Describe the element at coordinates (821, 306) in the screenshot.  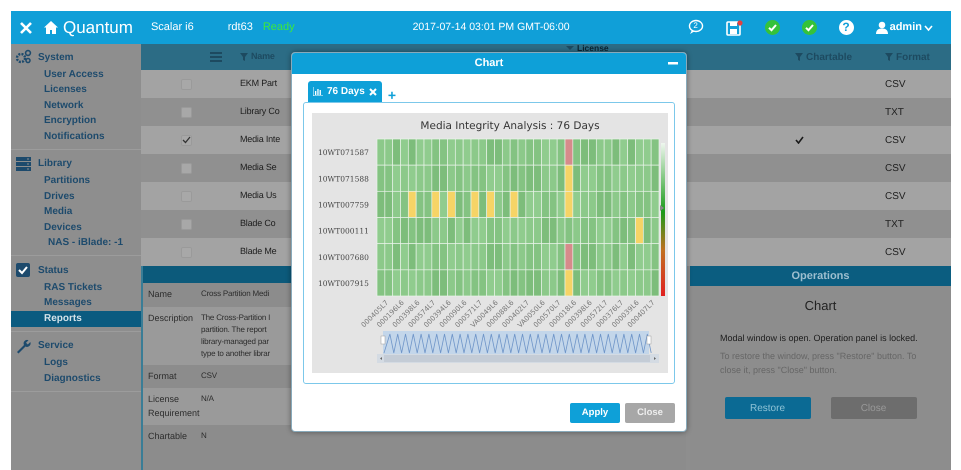
I see `panel-subtitle: Chart` at that location.